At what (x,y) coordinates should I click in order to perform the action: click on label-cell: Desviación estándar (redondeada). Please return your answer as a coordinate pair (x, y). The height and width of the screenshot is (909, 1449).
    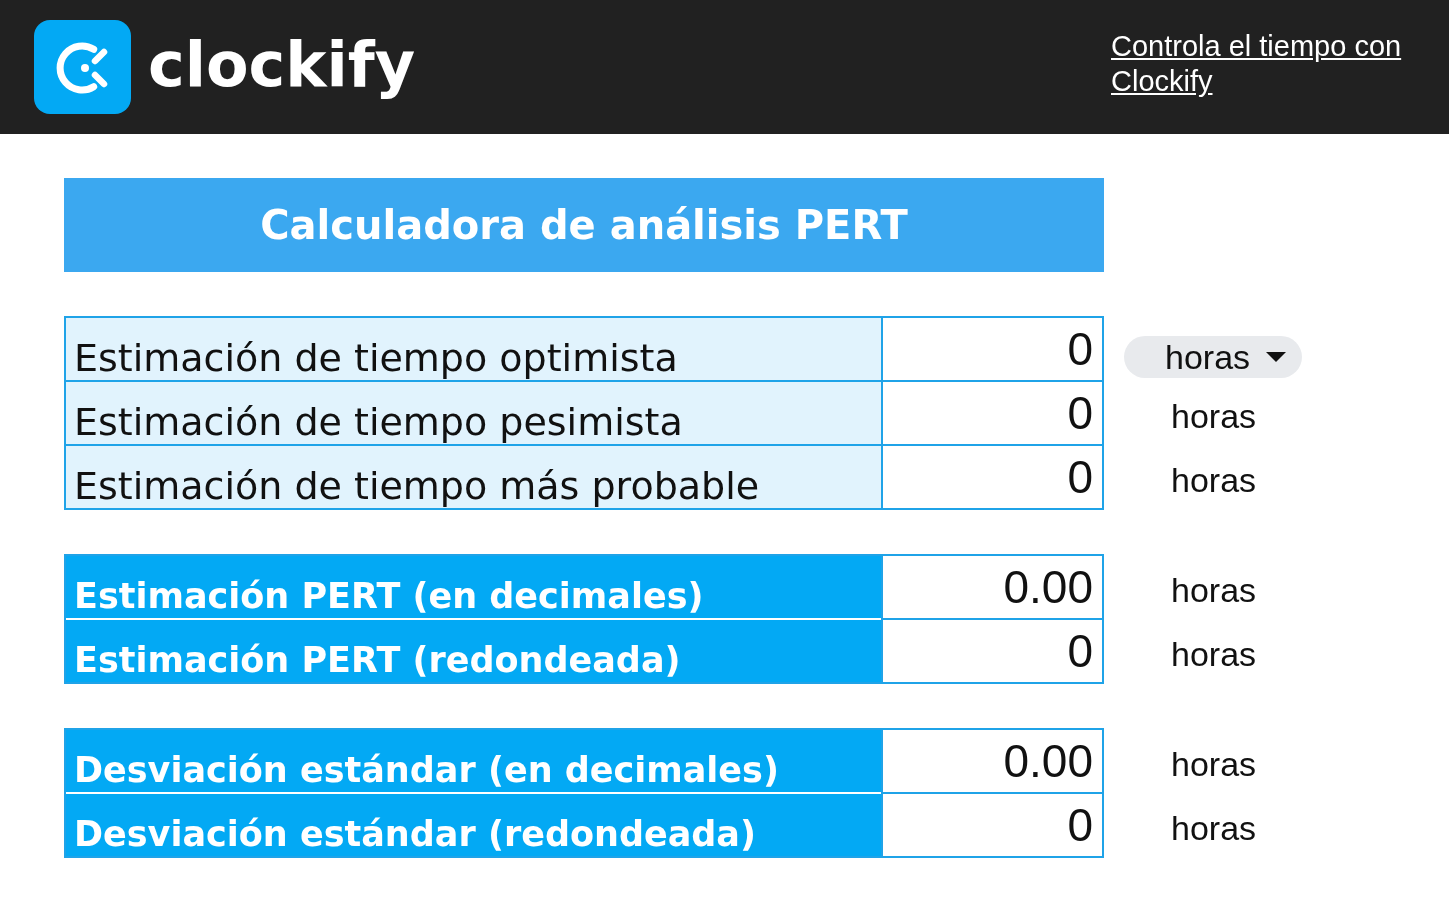
    Looking at the image, I should click on (473, 825).